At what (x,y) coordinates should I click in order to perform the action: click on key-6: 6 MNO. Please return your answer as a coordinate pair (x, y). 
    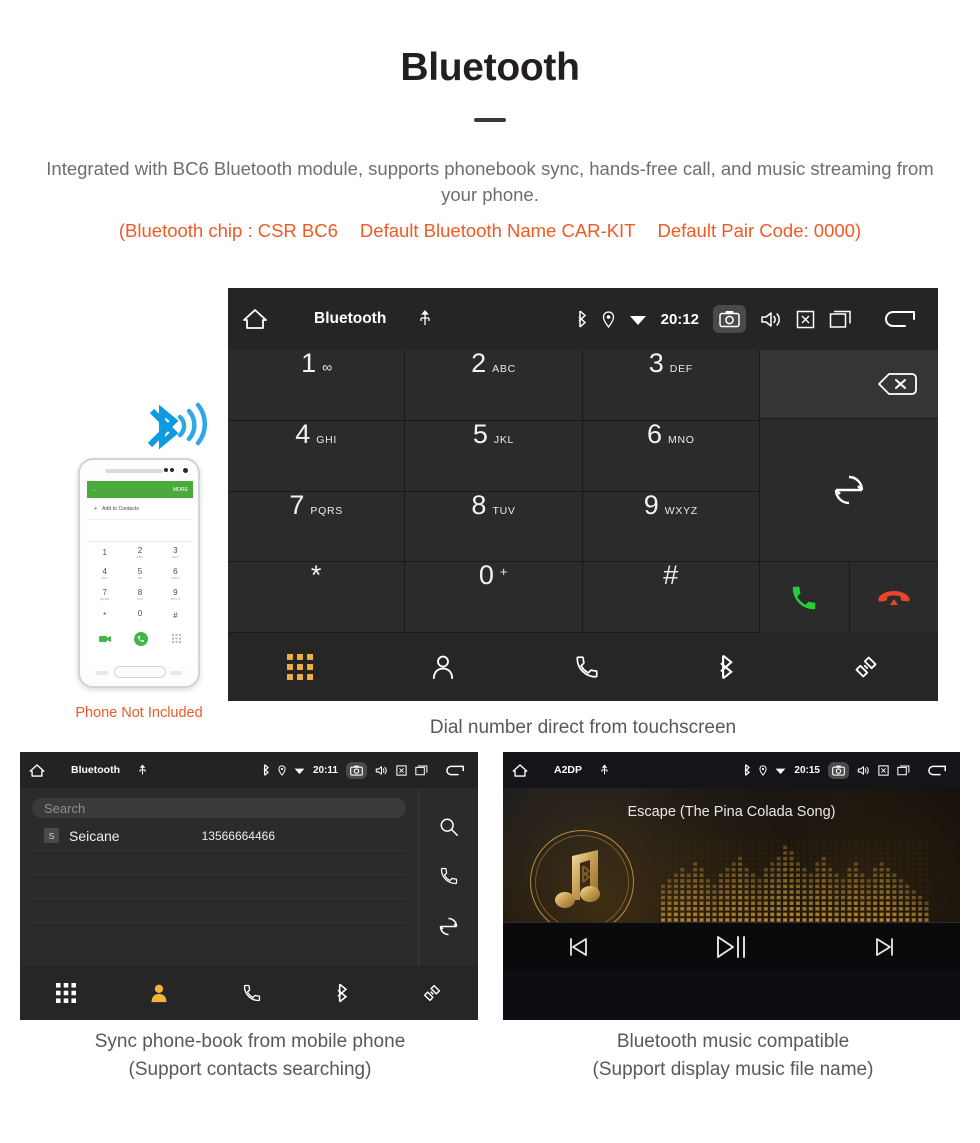
    Looking at the image, I should click on (671, 456).